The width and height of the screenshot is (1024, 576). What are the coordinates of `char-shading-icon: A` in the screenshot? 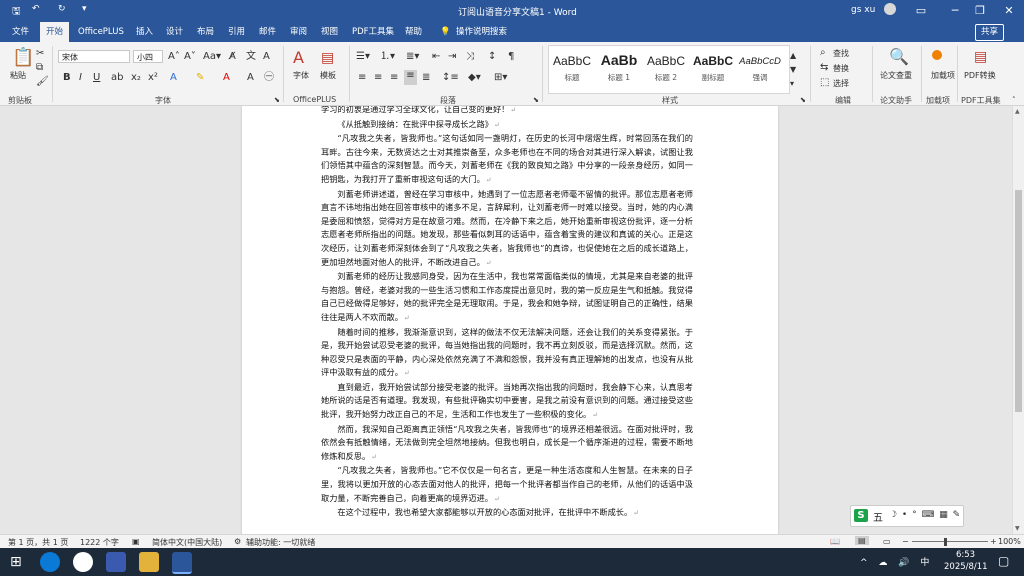 It's located at (250, 78).